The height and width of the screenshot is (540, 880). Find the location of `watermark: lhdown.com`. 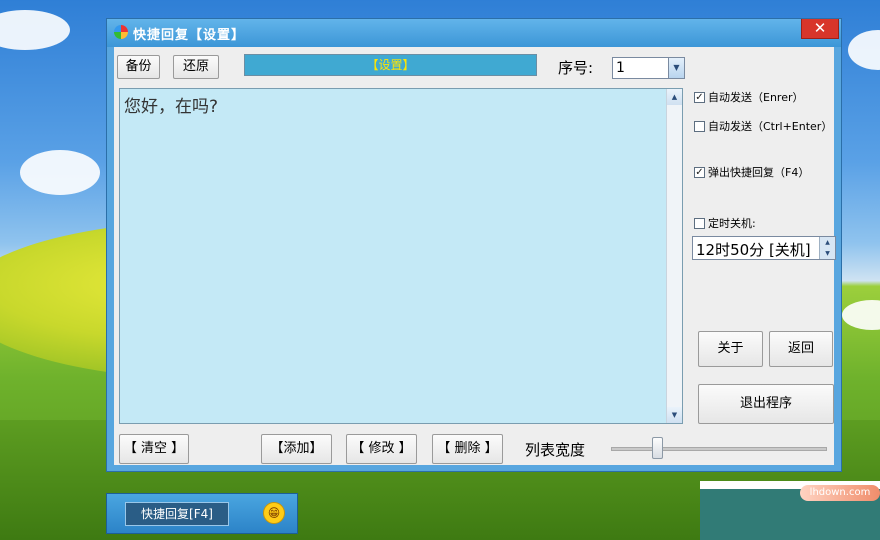

watermark: lhdown.com is located at coordinates (790, 510).